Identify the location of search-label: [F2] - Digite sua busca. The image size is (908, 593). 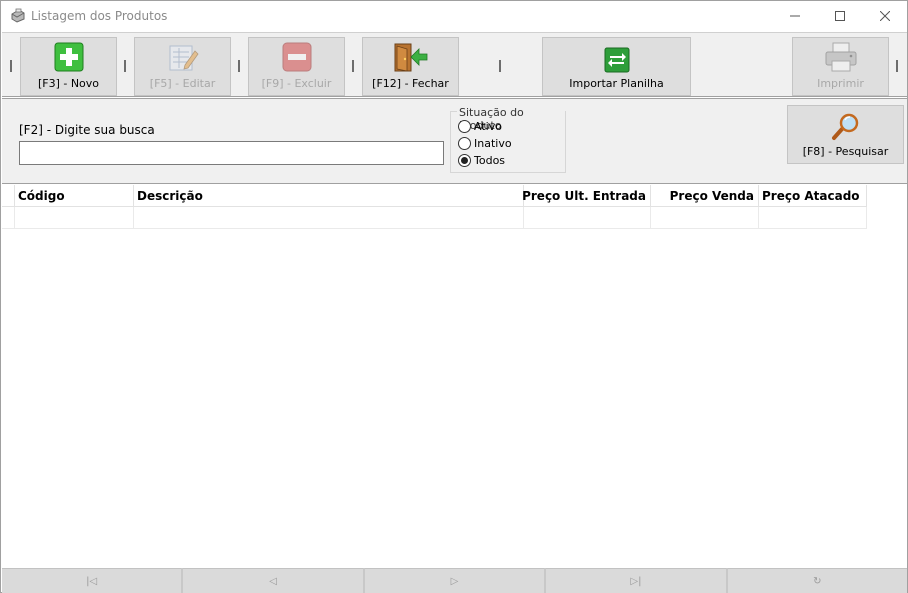
(87, 130).